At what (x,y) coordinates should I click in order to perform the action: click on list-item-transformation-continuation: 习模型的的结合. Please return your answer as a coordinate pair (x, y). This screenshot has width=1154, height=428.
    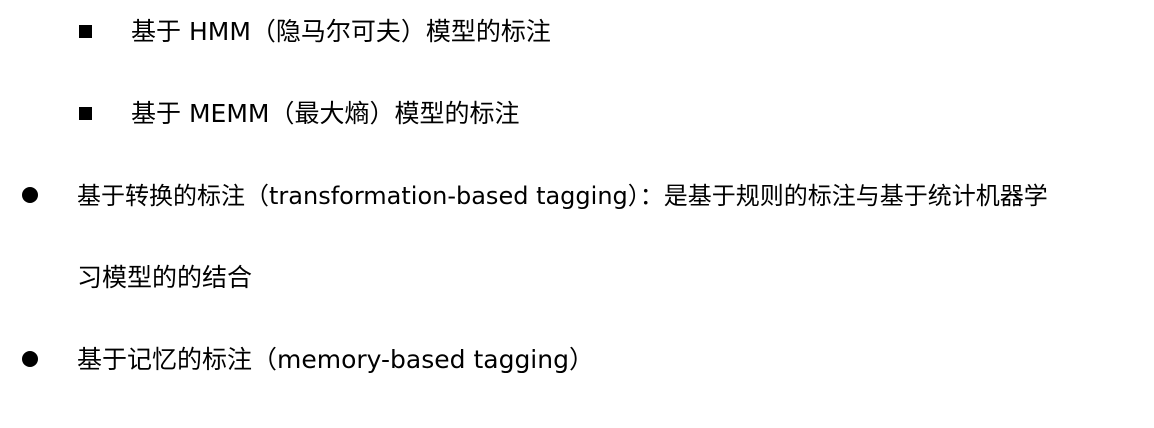
    Looking at the image, I should click on (165, 277).